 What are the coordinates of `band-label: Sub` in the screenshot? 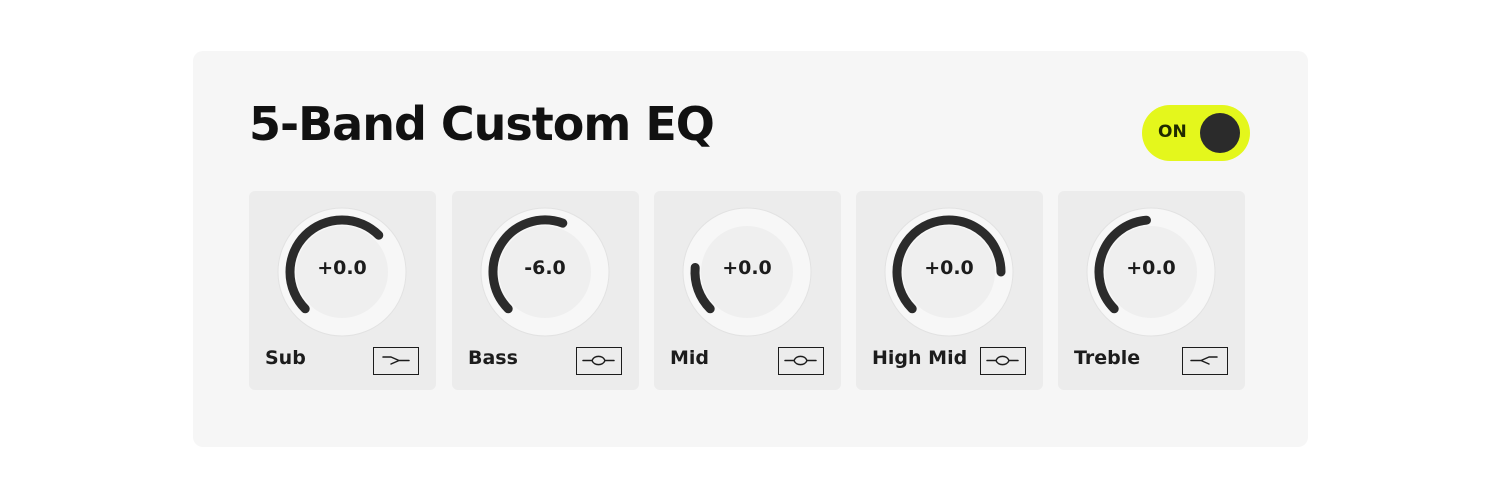 It's located at (285, 358).